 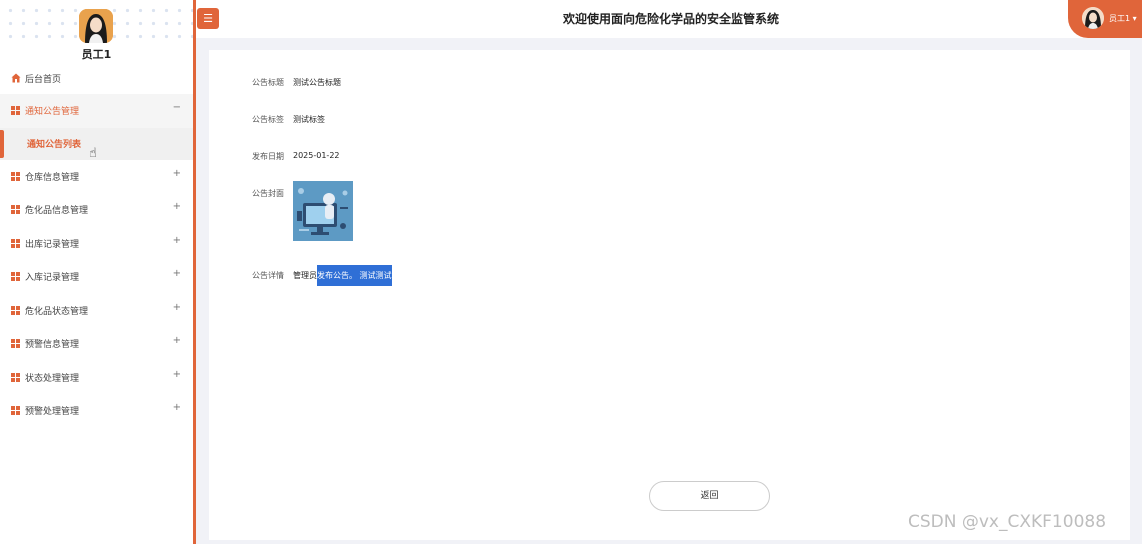 What do you see at coordinates (52, 112) in the screenshot?
I see `sidebar-item-label: 通知公告管理` at bounding box center [52, 112].